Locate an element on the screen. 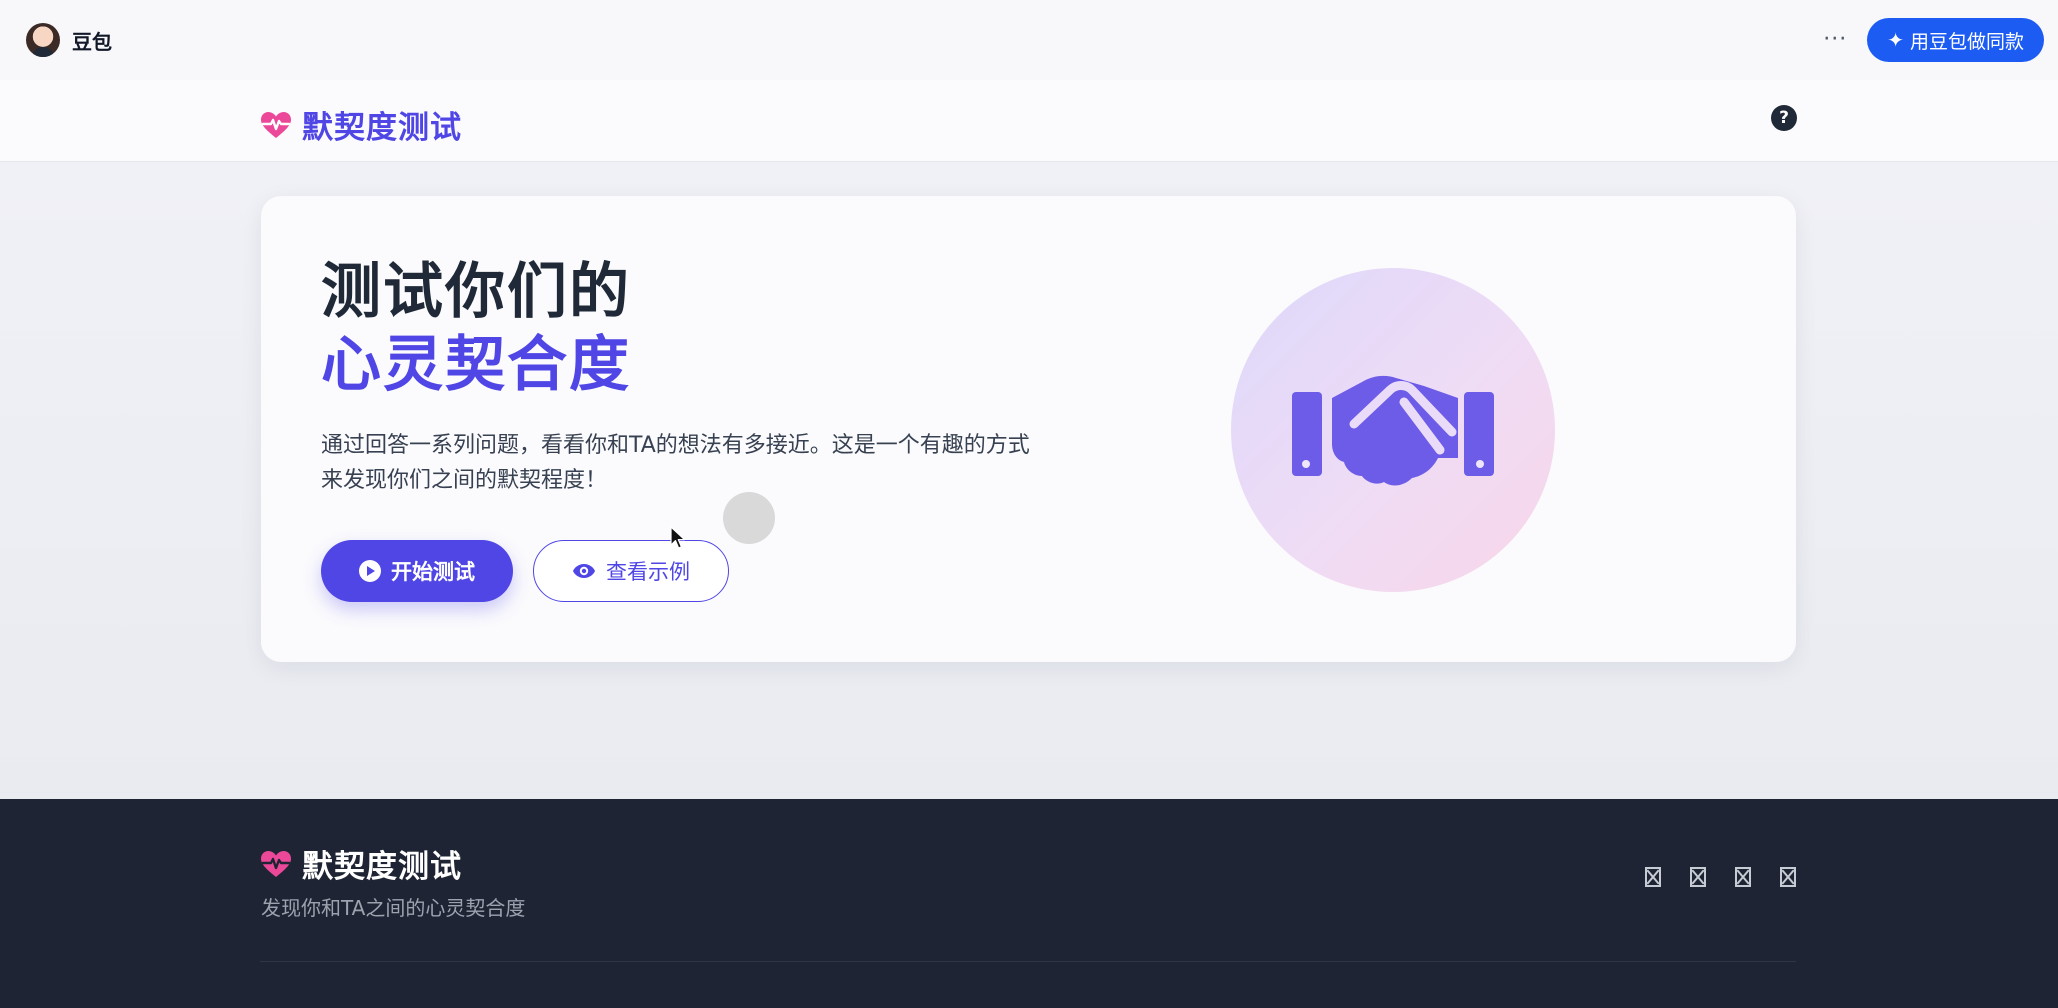 The width and height of the screenshot is (2058, 1008). sparkle-icon: ✦ is located at coordinates (1895, 40).